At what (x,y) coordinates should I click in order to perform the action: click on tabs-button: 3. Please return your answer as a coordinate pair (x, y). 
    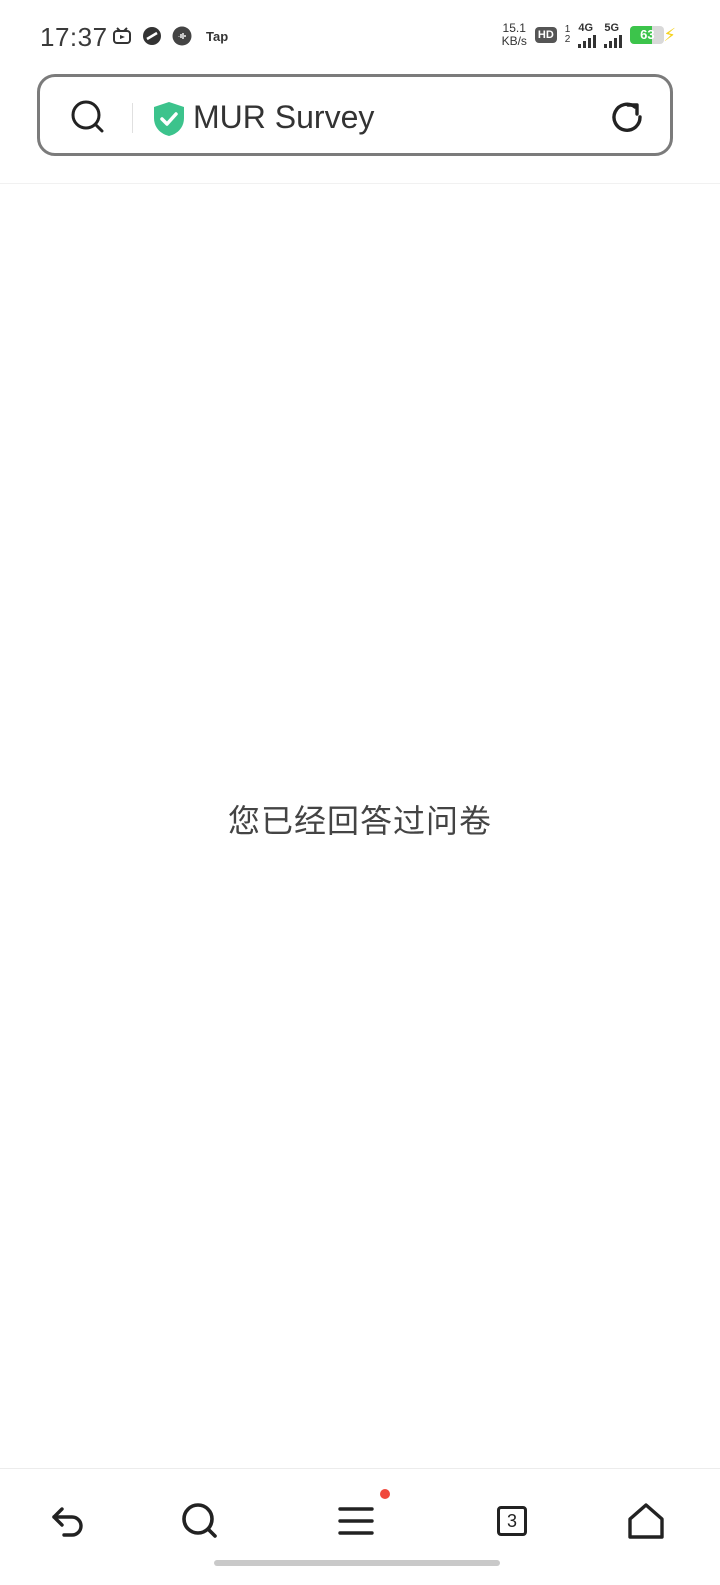
    Looking at the image, I should click on (512, 1521).